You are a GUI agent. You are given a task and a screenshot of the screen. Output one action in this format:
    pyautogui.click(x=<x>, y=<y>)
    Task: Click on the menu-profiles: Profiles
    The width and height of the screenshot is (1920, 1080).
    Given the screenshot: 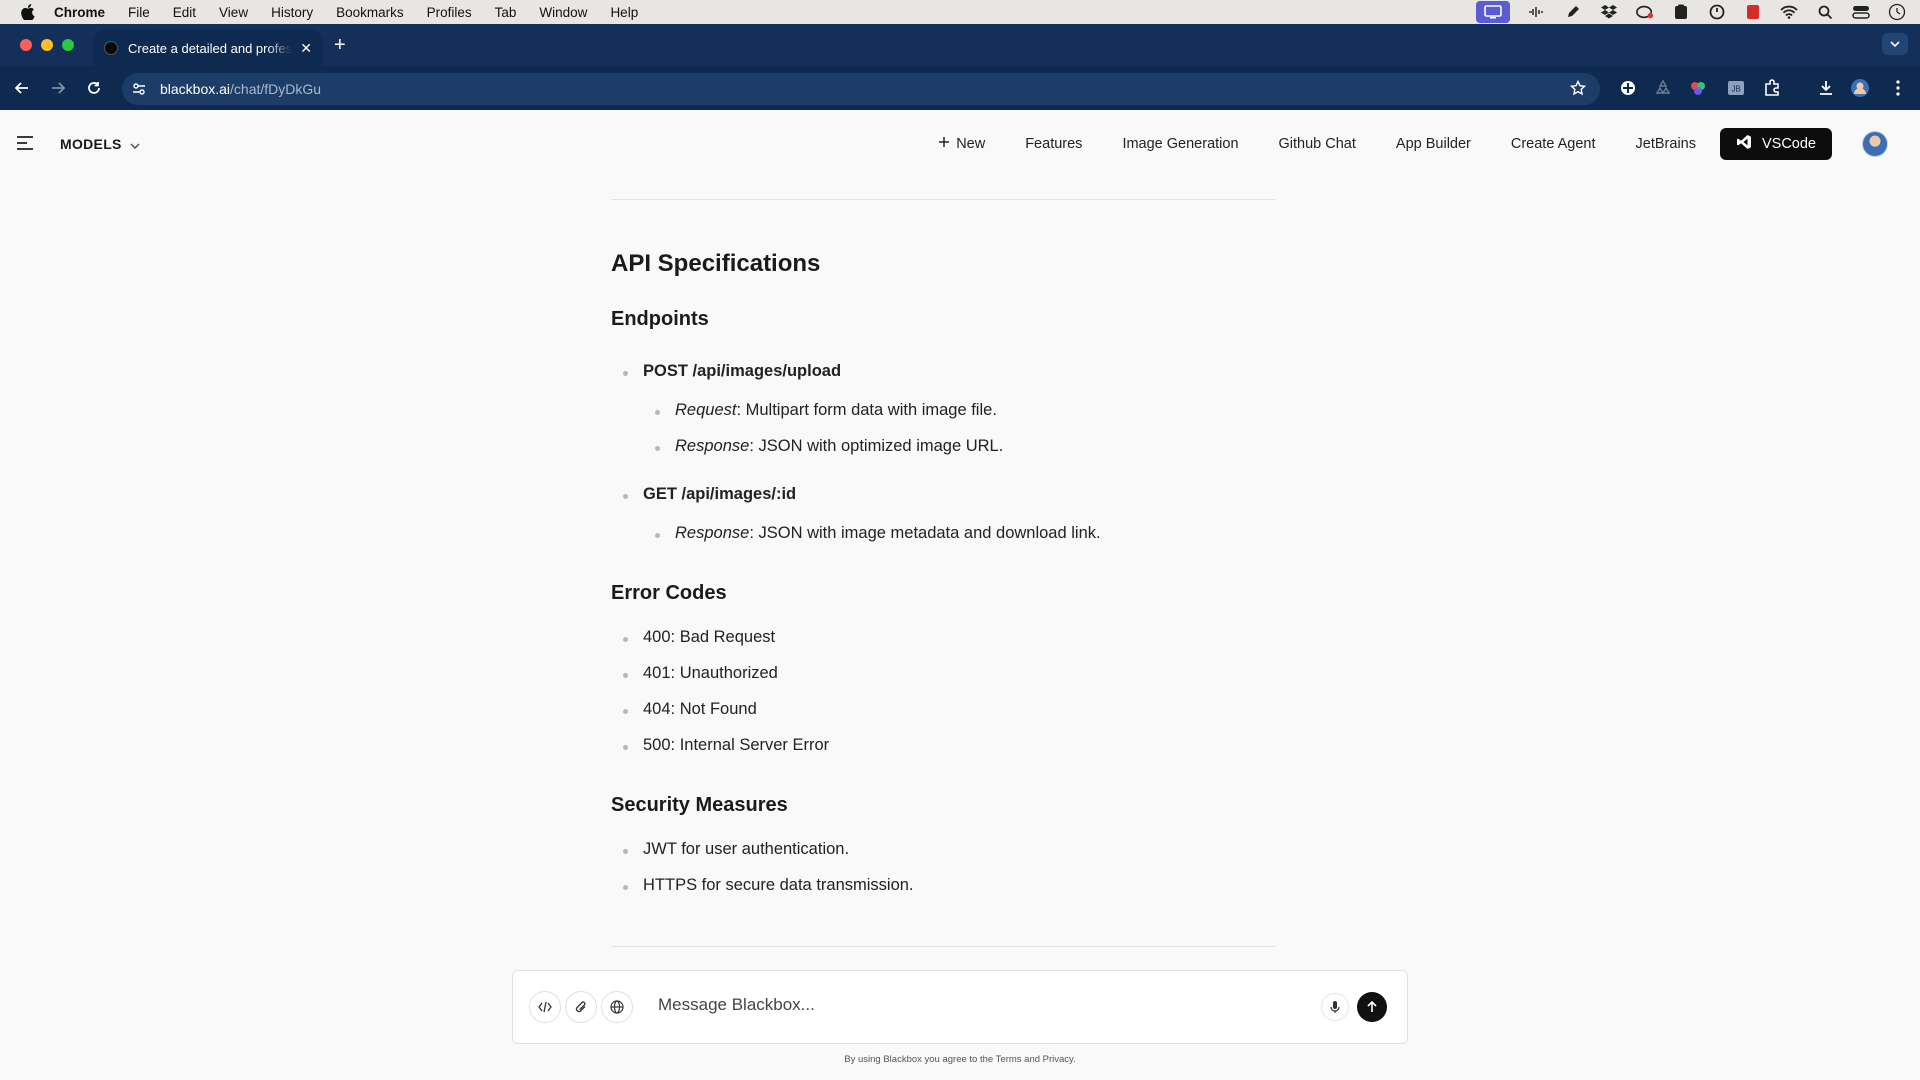 What is the action you would take?
    pyautogui.click(x=449, y=12)
    